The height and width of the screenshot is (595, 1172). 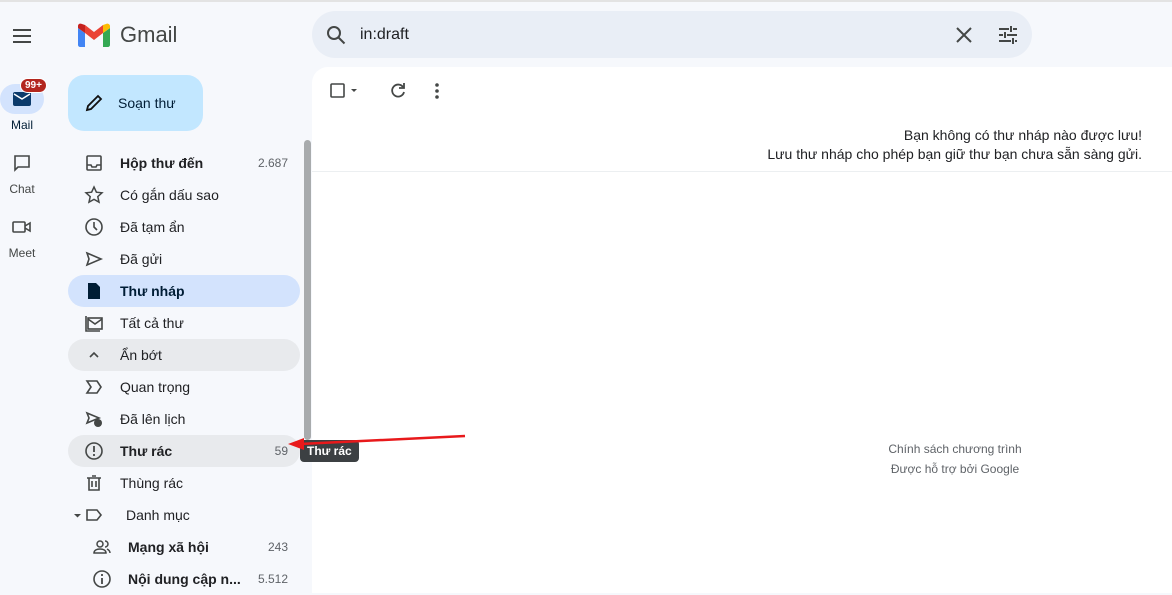 I want to click on compose-label: Soạn thư, so click(x=147, y=103).